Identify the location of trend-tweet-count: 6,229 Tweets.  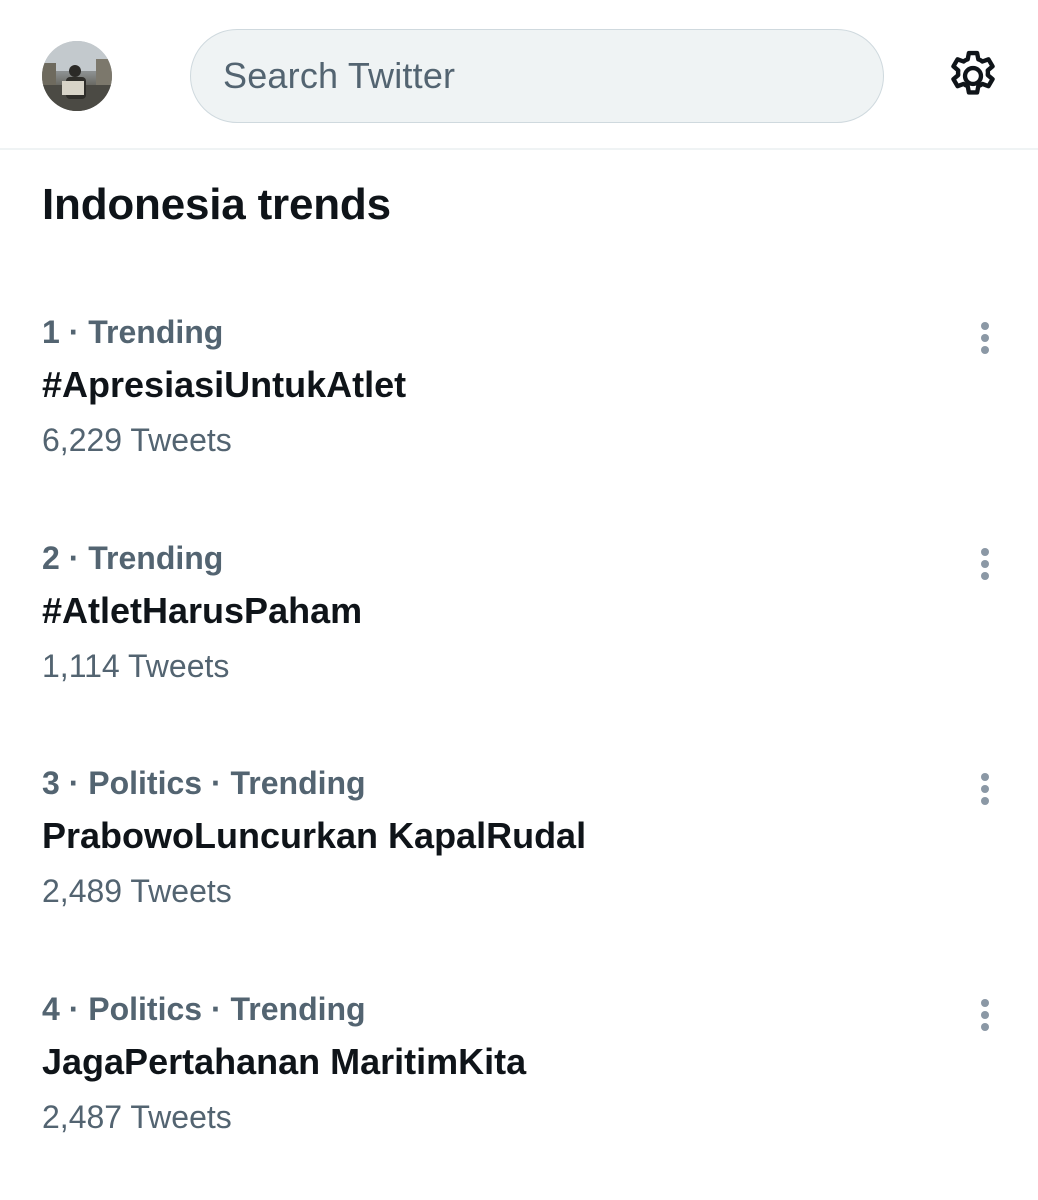
(137, 440).